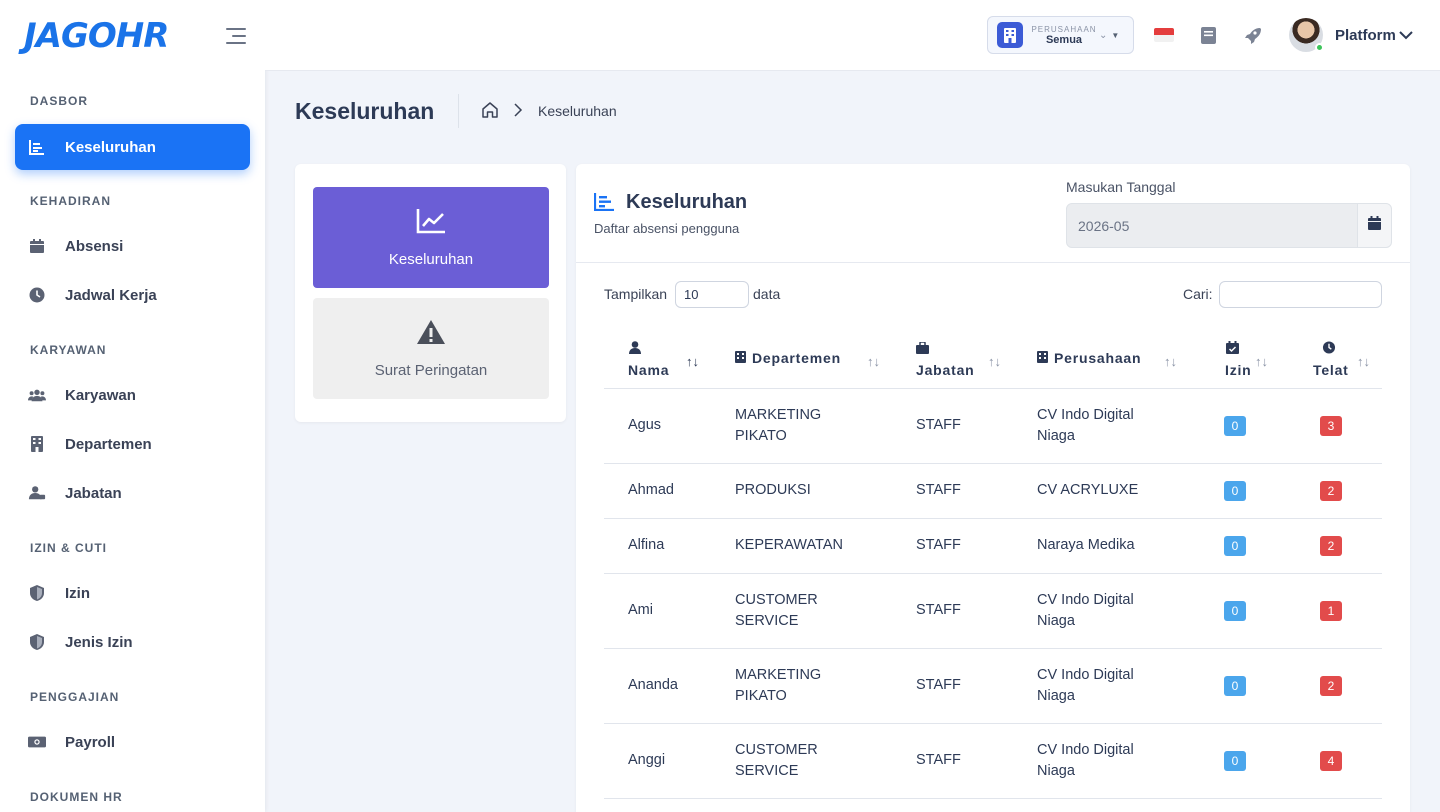  I want to click on column-label: Departemen, so click(796, 358).